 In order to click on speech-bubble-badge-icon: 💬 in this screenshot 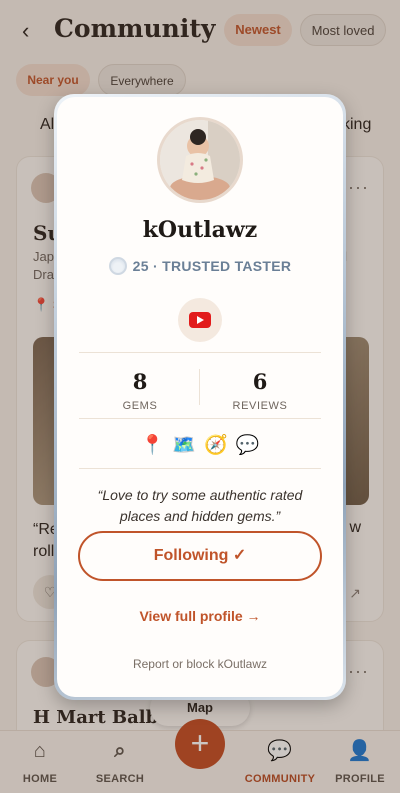, I will do `click(247, 445)`.